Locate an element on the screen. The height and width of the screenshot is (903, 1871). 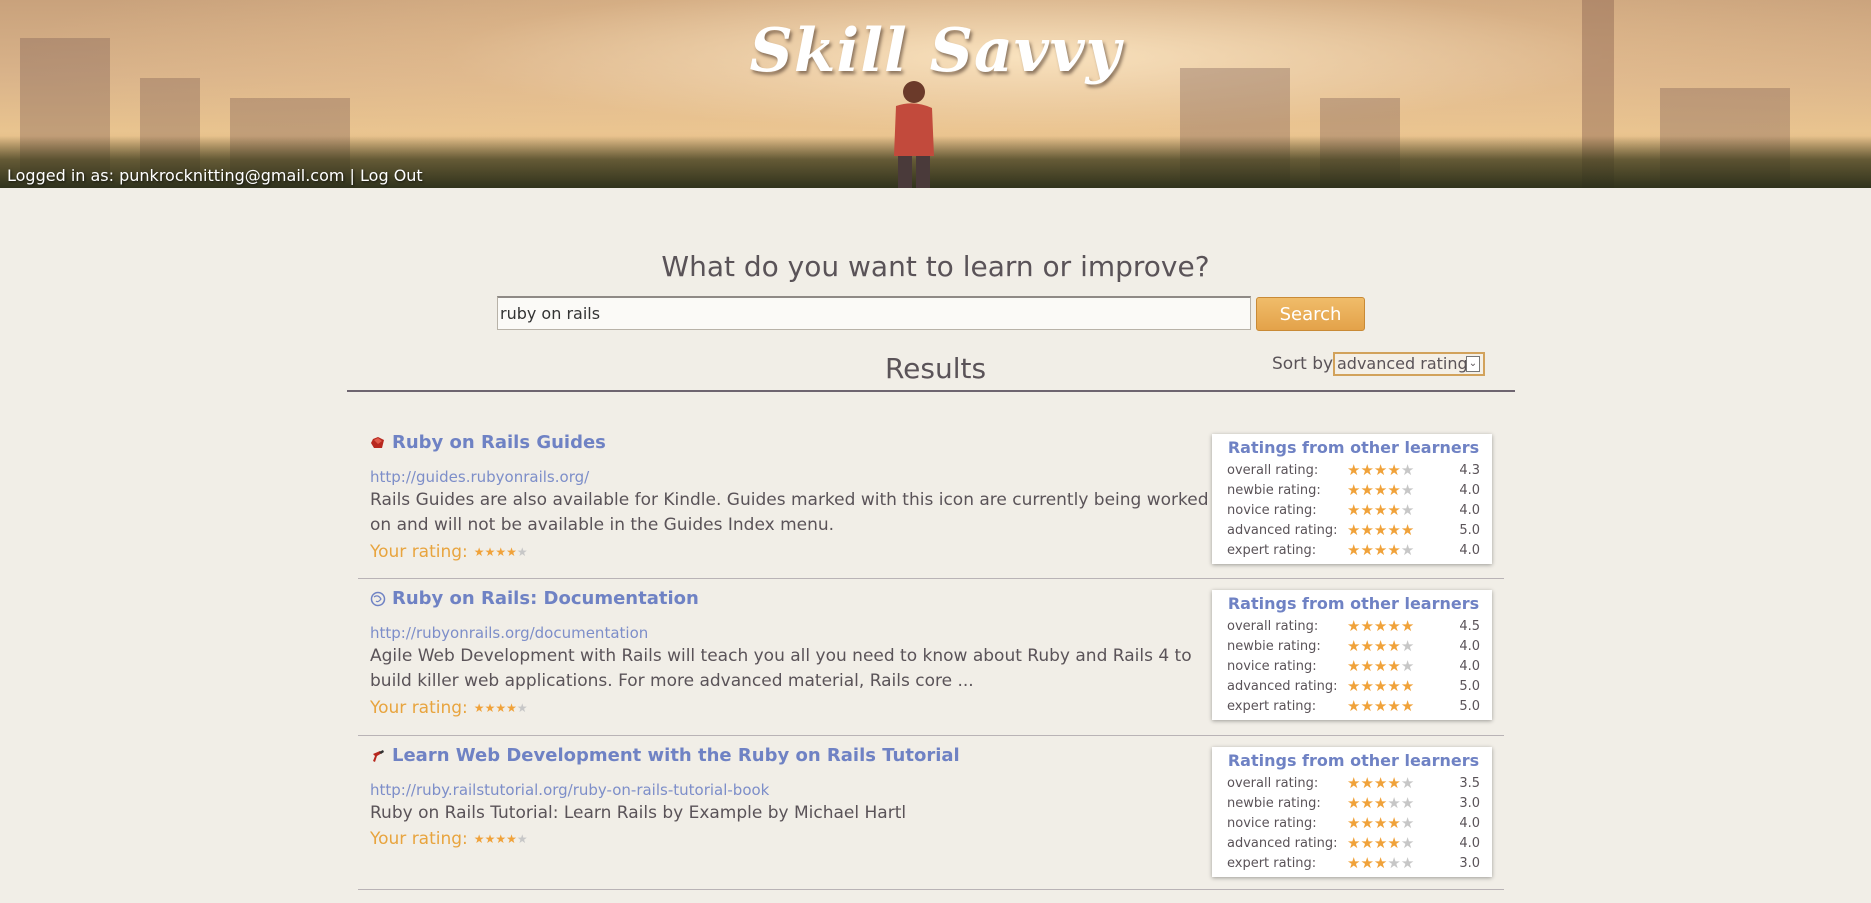
globe-icon is located at coordinates (378, 598).